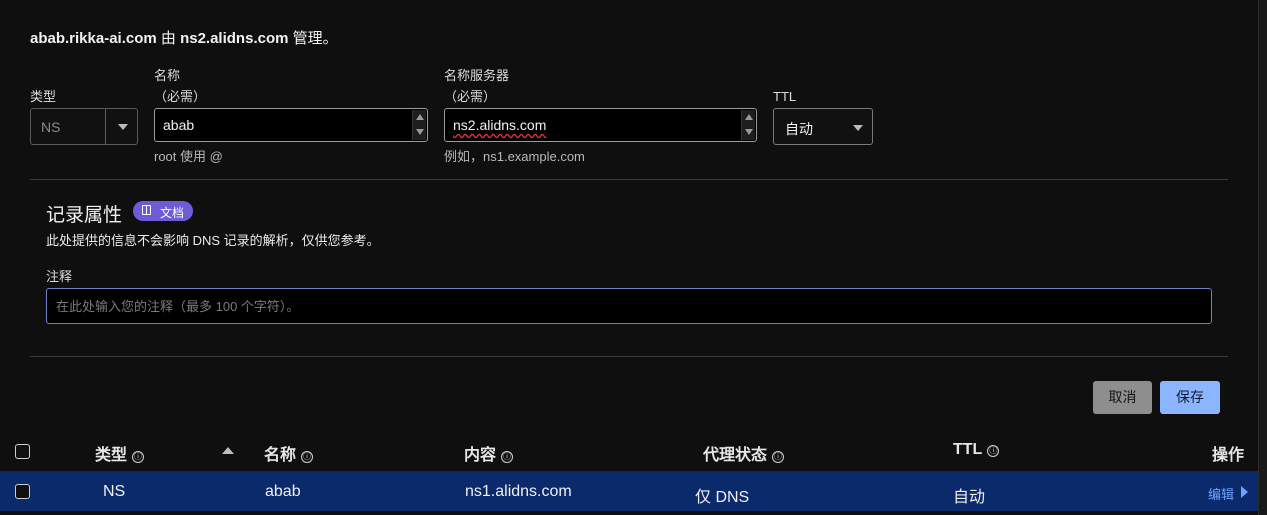 The width and height of the screenshot is (1267, 515). What do you see at coordinates (1262, 257) in the screenshot?
I see `scrollbar` at bounding box center [1262, 257].